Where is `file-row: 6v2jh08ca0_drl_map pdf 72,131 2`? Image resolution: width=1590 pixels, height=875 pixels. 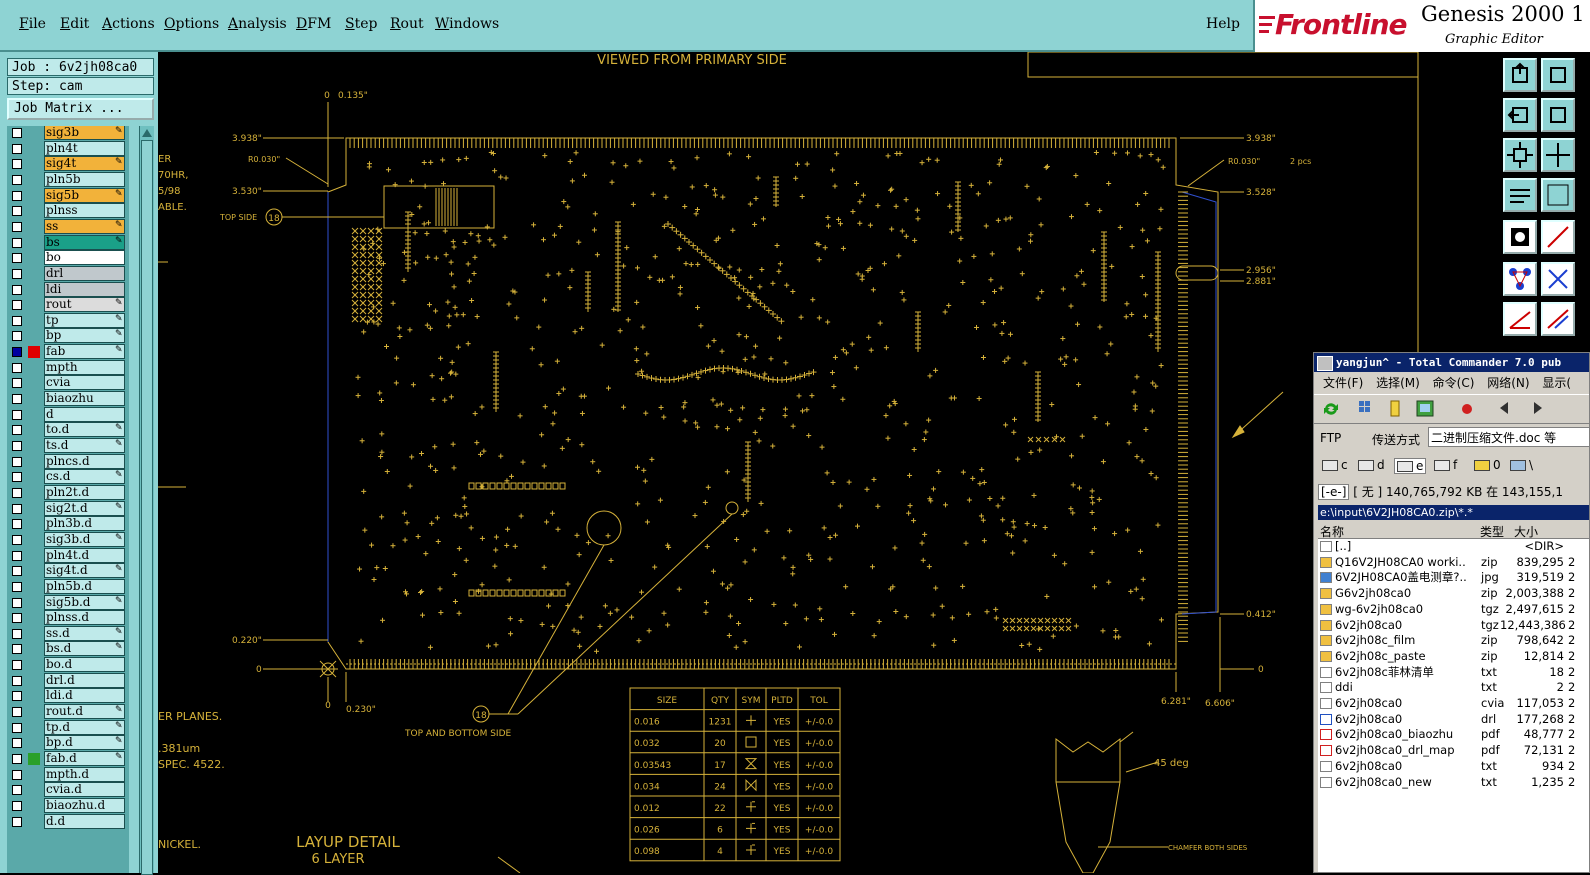 file-row: 6v2jh08ca0_drl_map pdf 72,131 2 is located at coordinates (1453, 751).